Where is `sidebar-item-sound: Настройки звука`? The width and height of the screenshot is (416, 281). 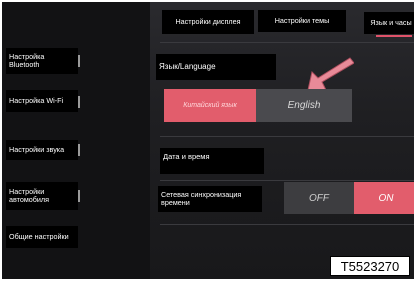
sidebar-item-sound: Настройки звука is located at coordinates (42, 150).